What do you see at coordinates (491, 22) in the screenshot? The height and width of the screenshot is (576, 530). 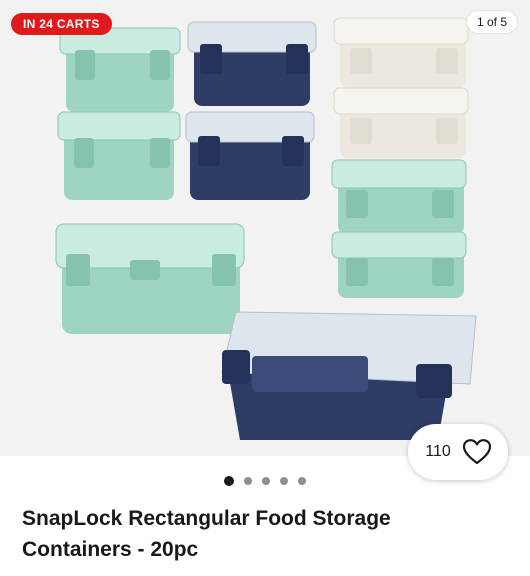 I see `image-counter: 1 of 5` at bounding box center [491, 22].